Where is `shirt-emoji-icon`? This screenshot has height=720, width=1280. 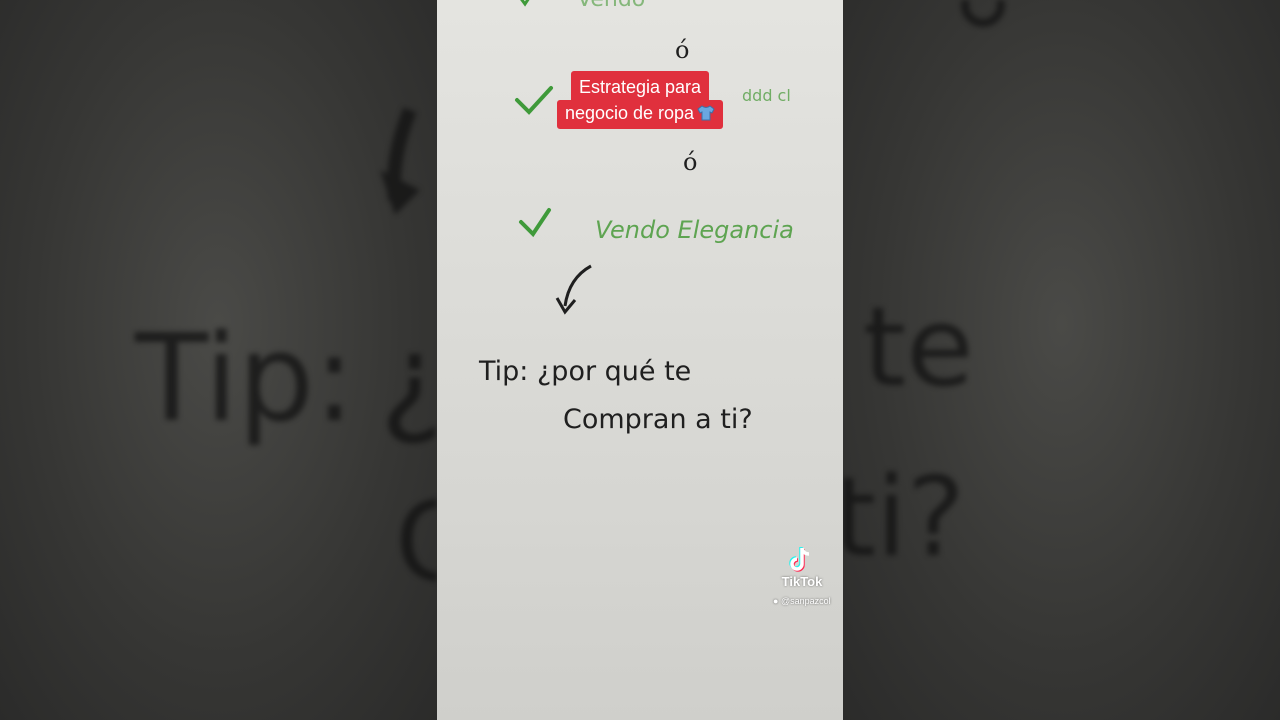 shirt-emoji-icon is located at coordinates (706, 113).